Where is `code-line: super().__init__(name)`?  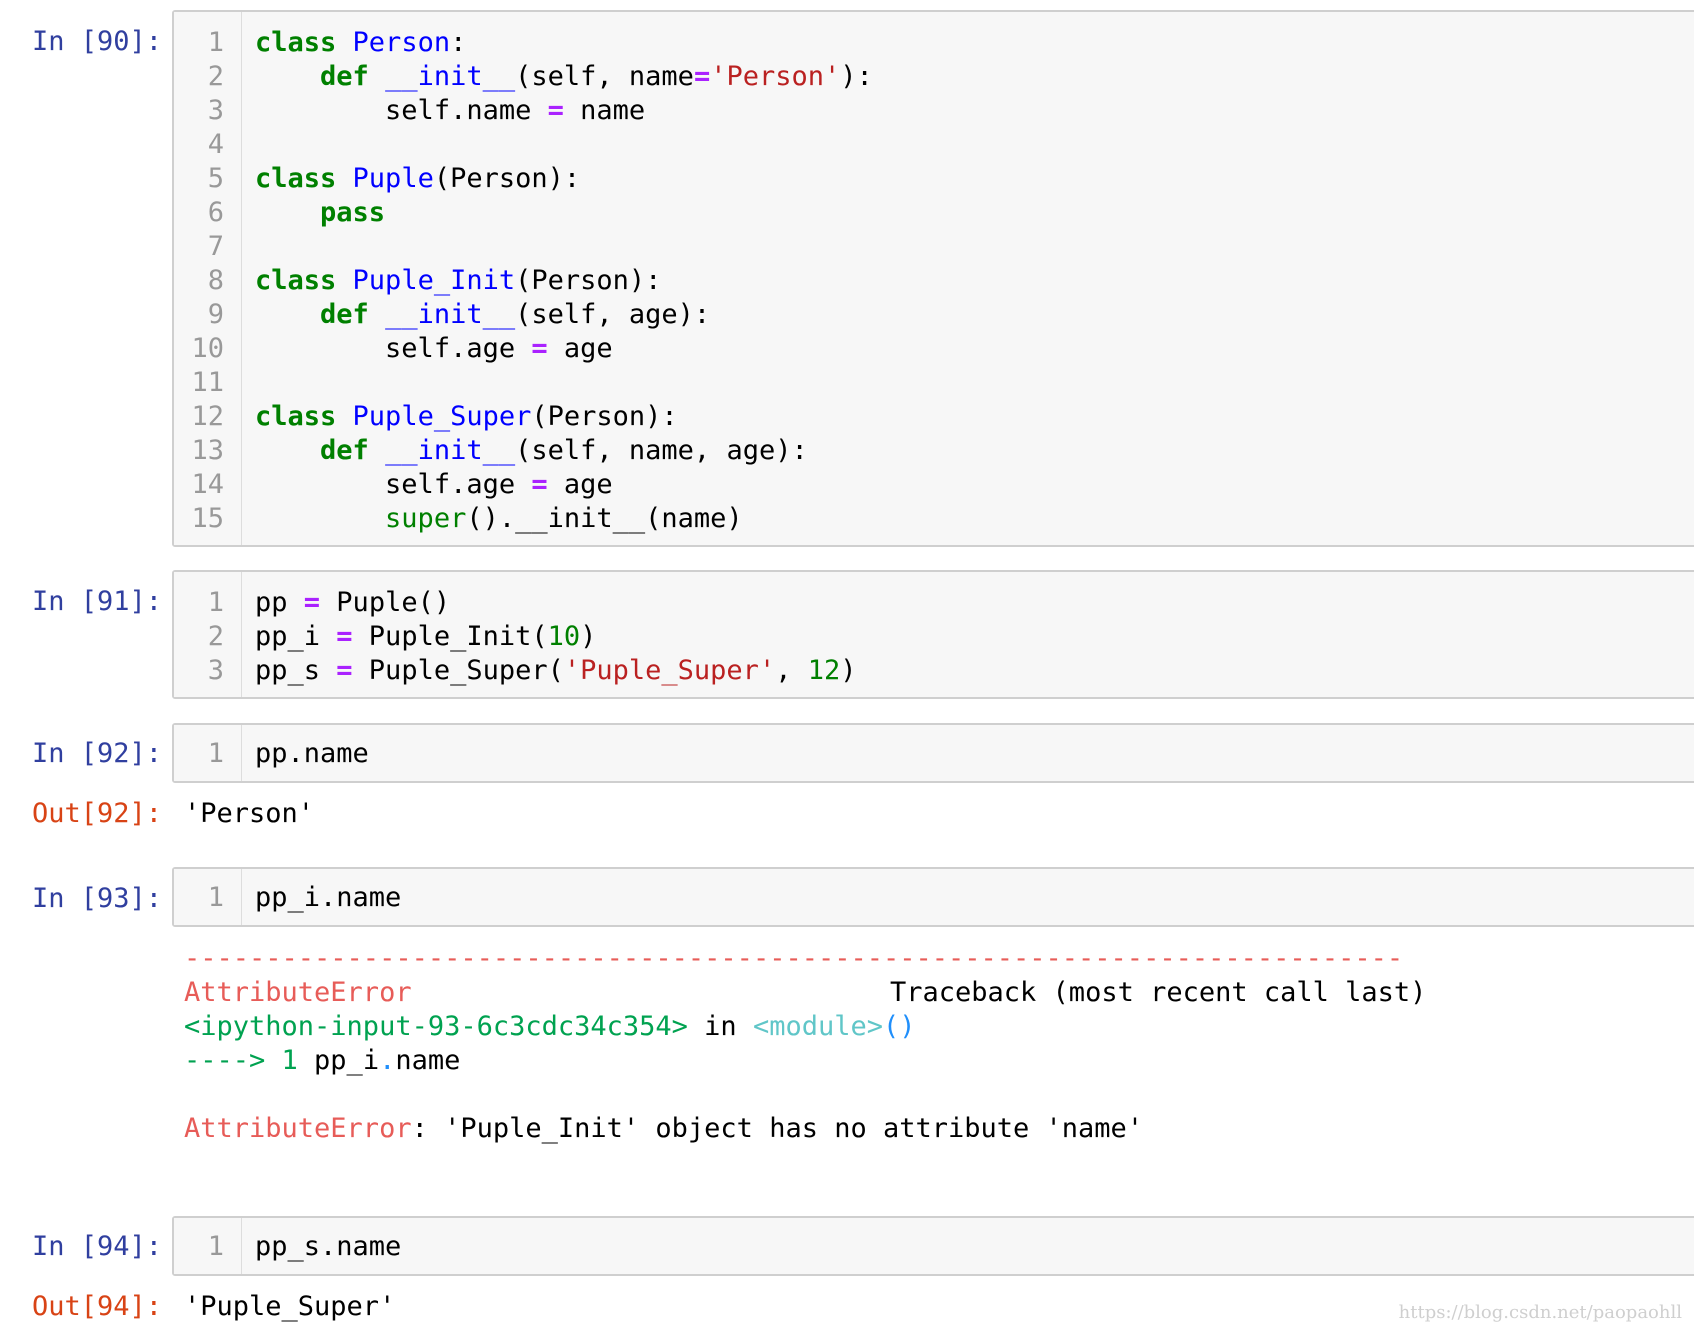
code-line: super().__init__(name) is located at coordinates (499, 519).